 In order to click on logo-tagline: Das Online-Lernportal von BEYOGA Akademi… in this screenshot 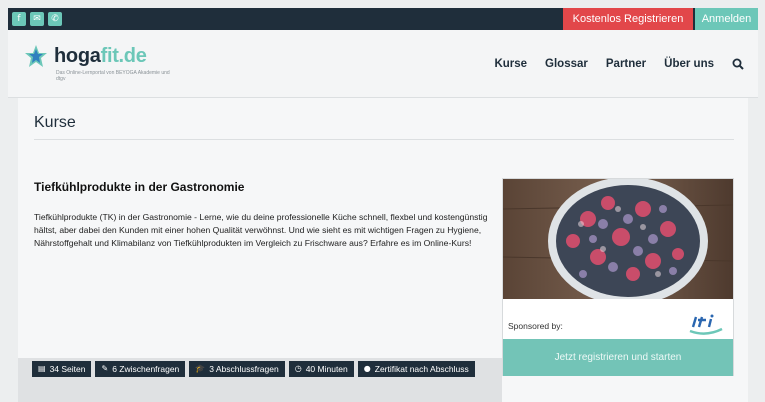, I will do `click(113, 76)`.